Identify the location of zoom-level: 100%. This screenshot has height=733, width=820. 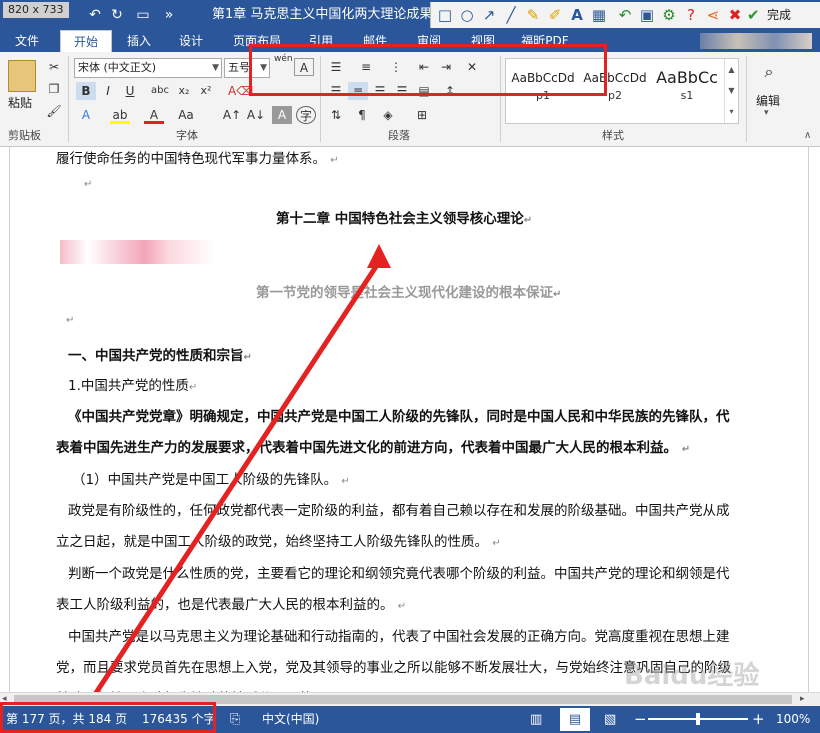
(793, 719).